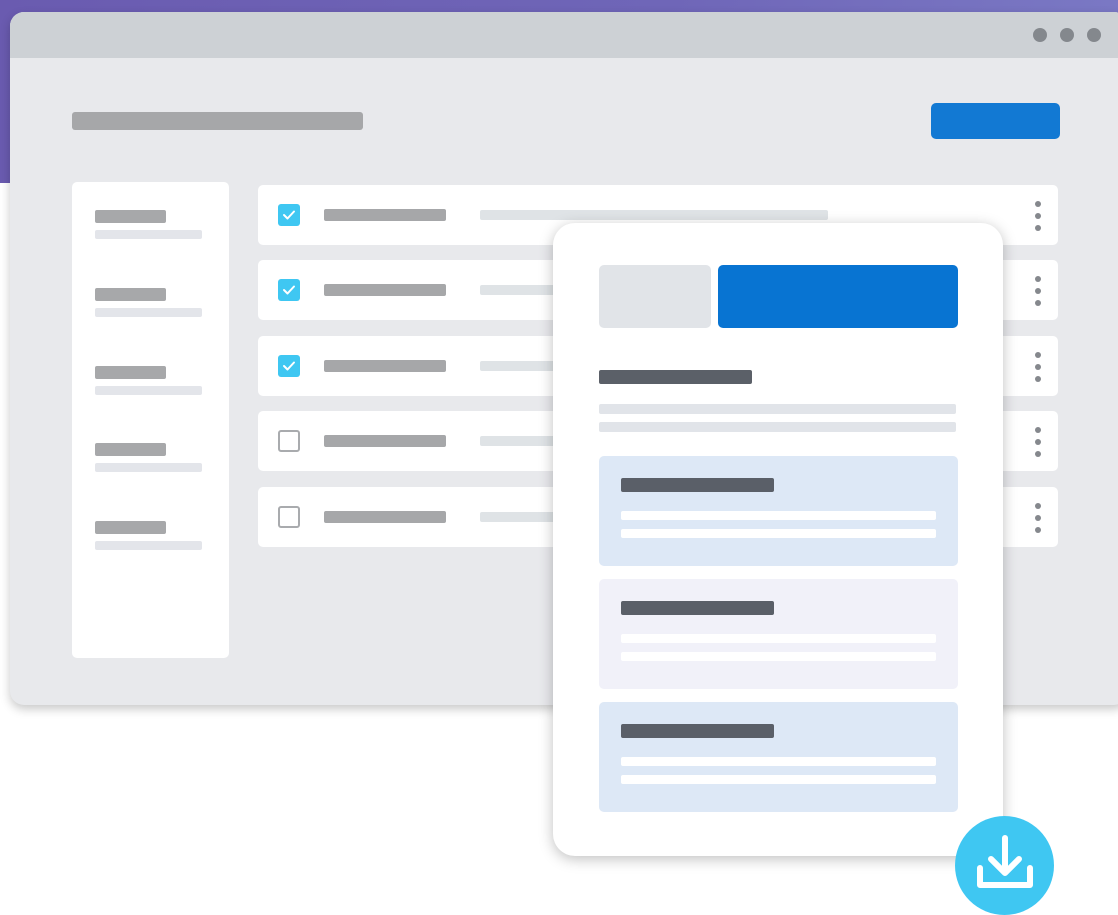 The height and width of the screenshot is (915, 1118). I want to click on primary-action-button, so click(995, 121).